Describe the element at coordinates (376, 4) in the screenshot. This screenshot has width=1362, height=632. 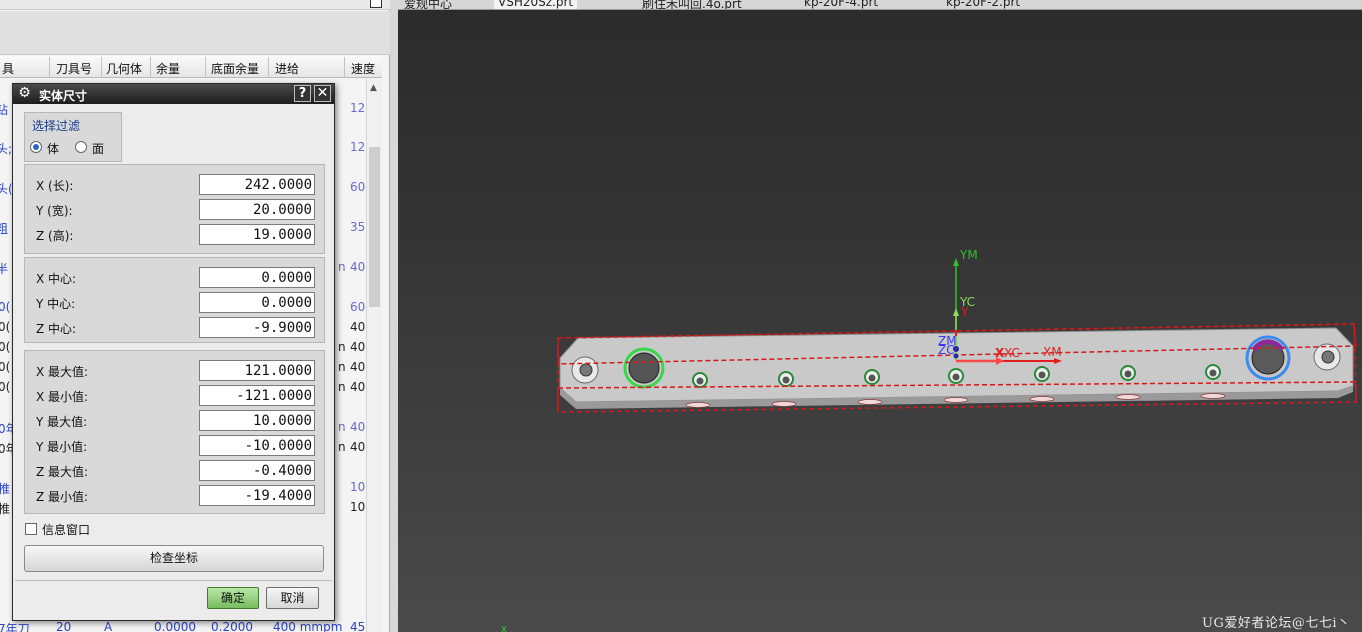
I see `restore-icon` at that location.